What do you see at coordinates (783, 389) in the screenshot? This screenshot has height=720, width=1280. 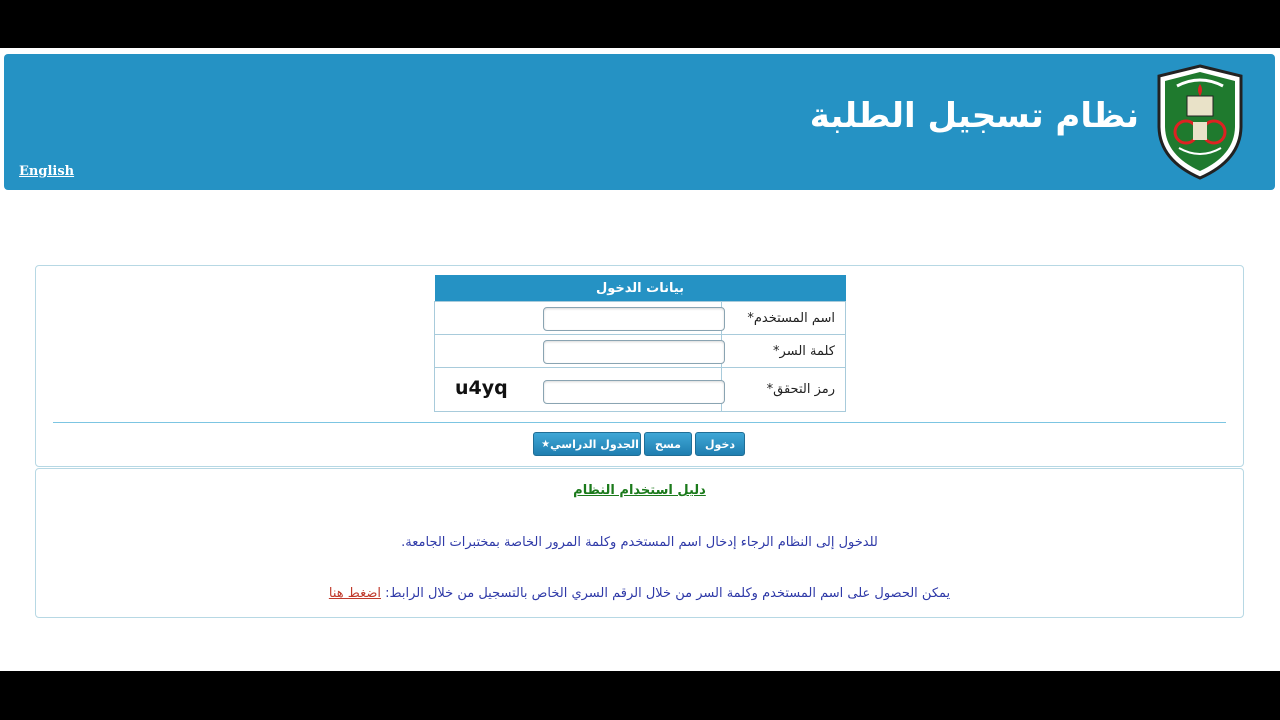 I see `captcha-label: رمز التحقق*` at bounding box center [783, 389].